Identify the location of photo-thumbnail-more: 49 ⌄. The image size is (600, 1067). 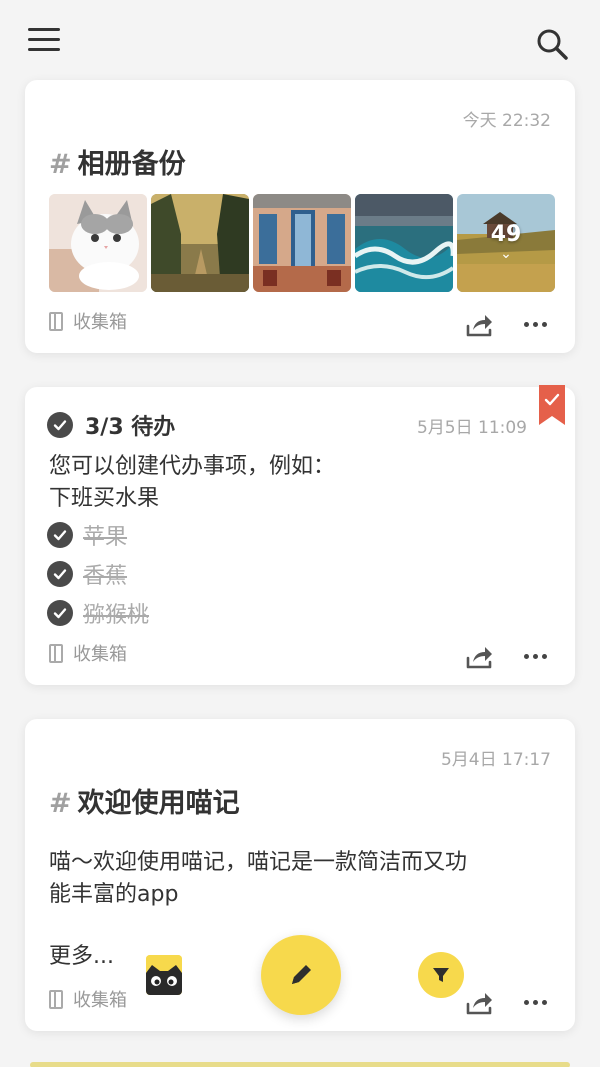
(506, 243).